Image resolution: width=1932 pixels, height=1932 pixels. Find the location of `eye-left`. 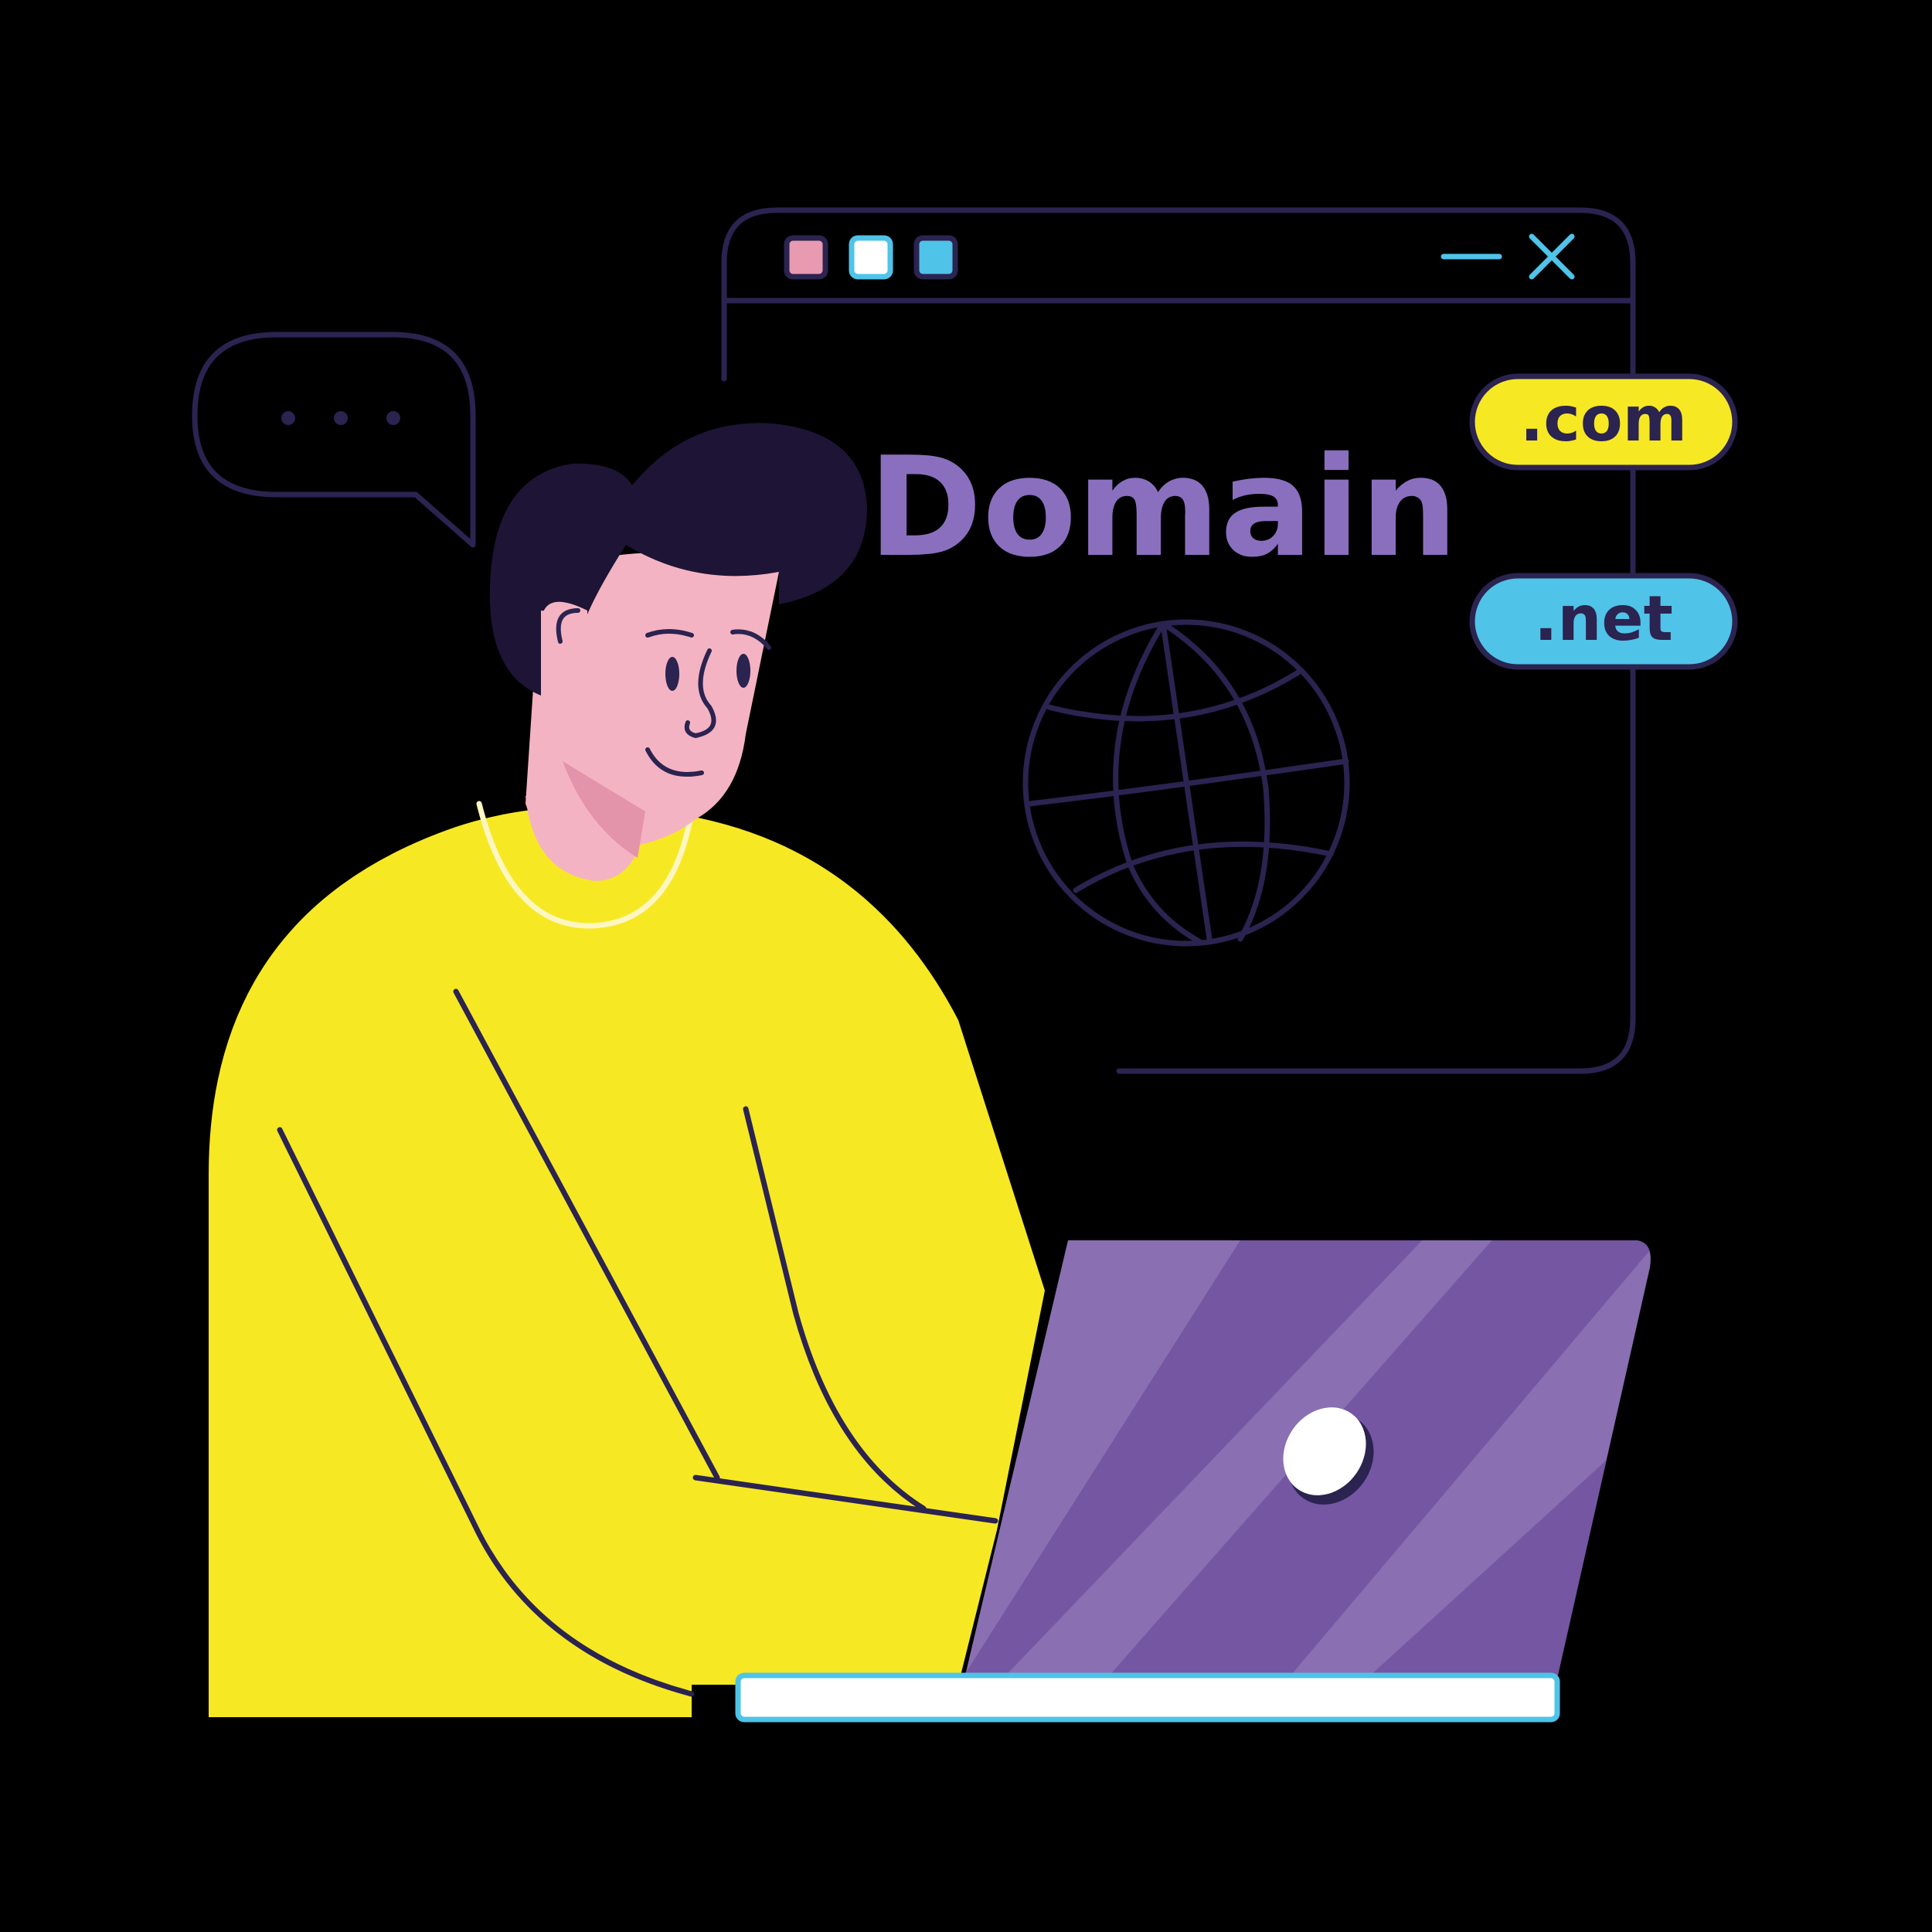

eye-left is located at coordinates (672, 674).